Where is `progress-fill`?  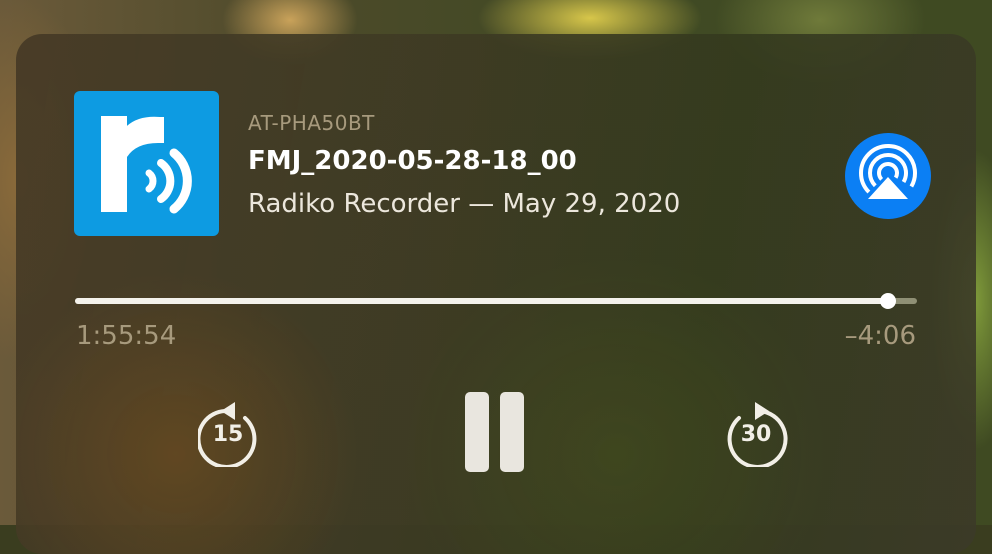 progress-fill is located at coordinates (482, 301).